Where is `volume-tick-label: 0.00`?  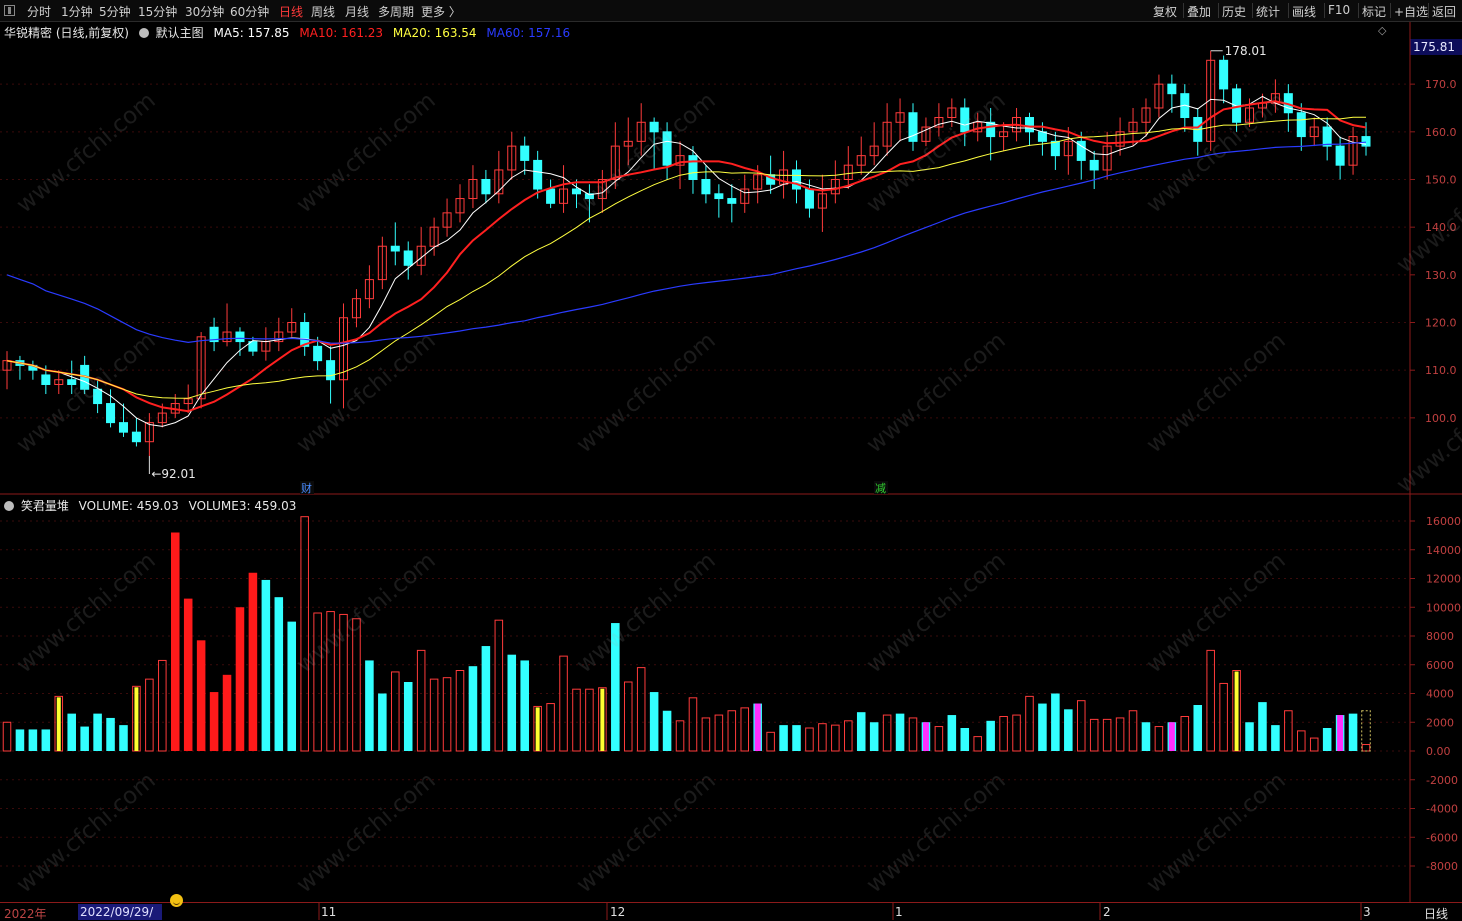
volume-tick-label: 0.00 is located at coordinates (1438, 751).